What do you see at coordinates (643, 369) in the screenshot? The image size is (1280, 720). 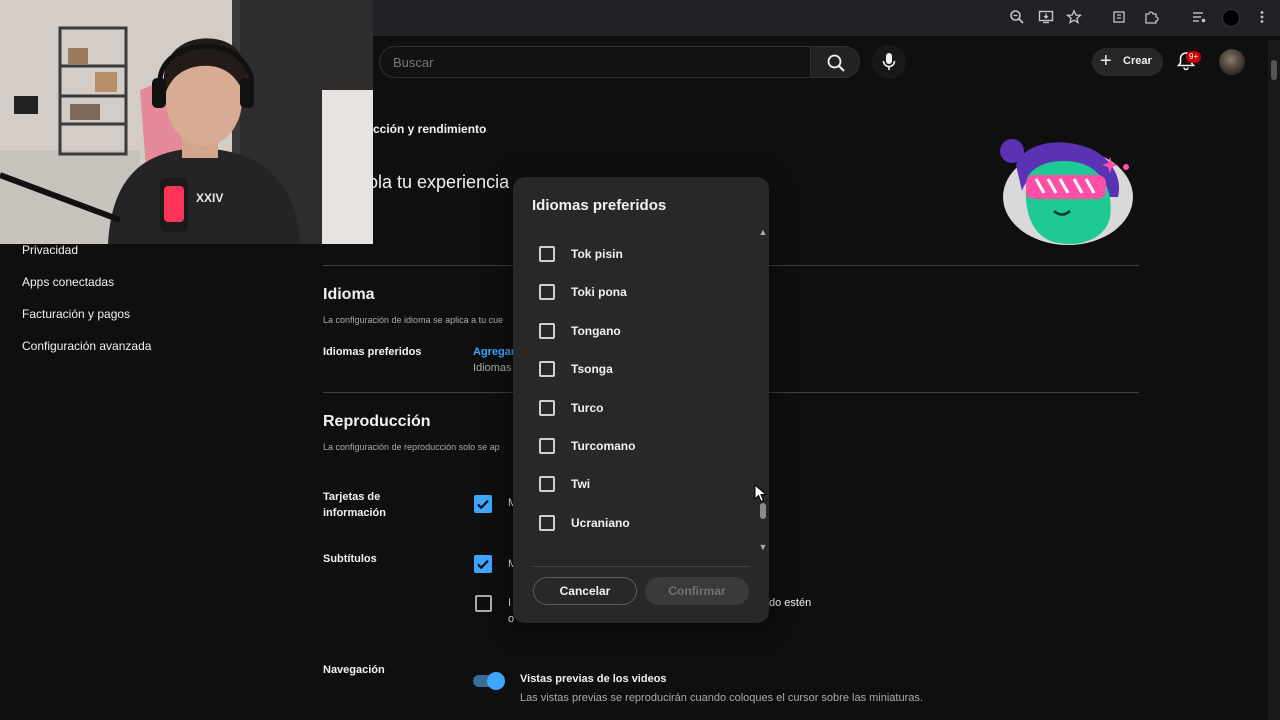 I see `language-option: Tsonga` at bounding box center [643, 369].